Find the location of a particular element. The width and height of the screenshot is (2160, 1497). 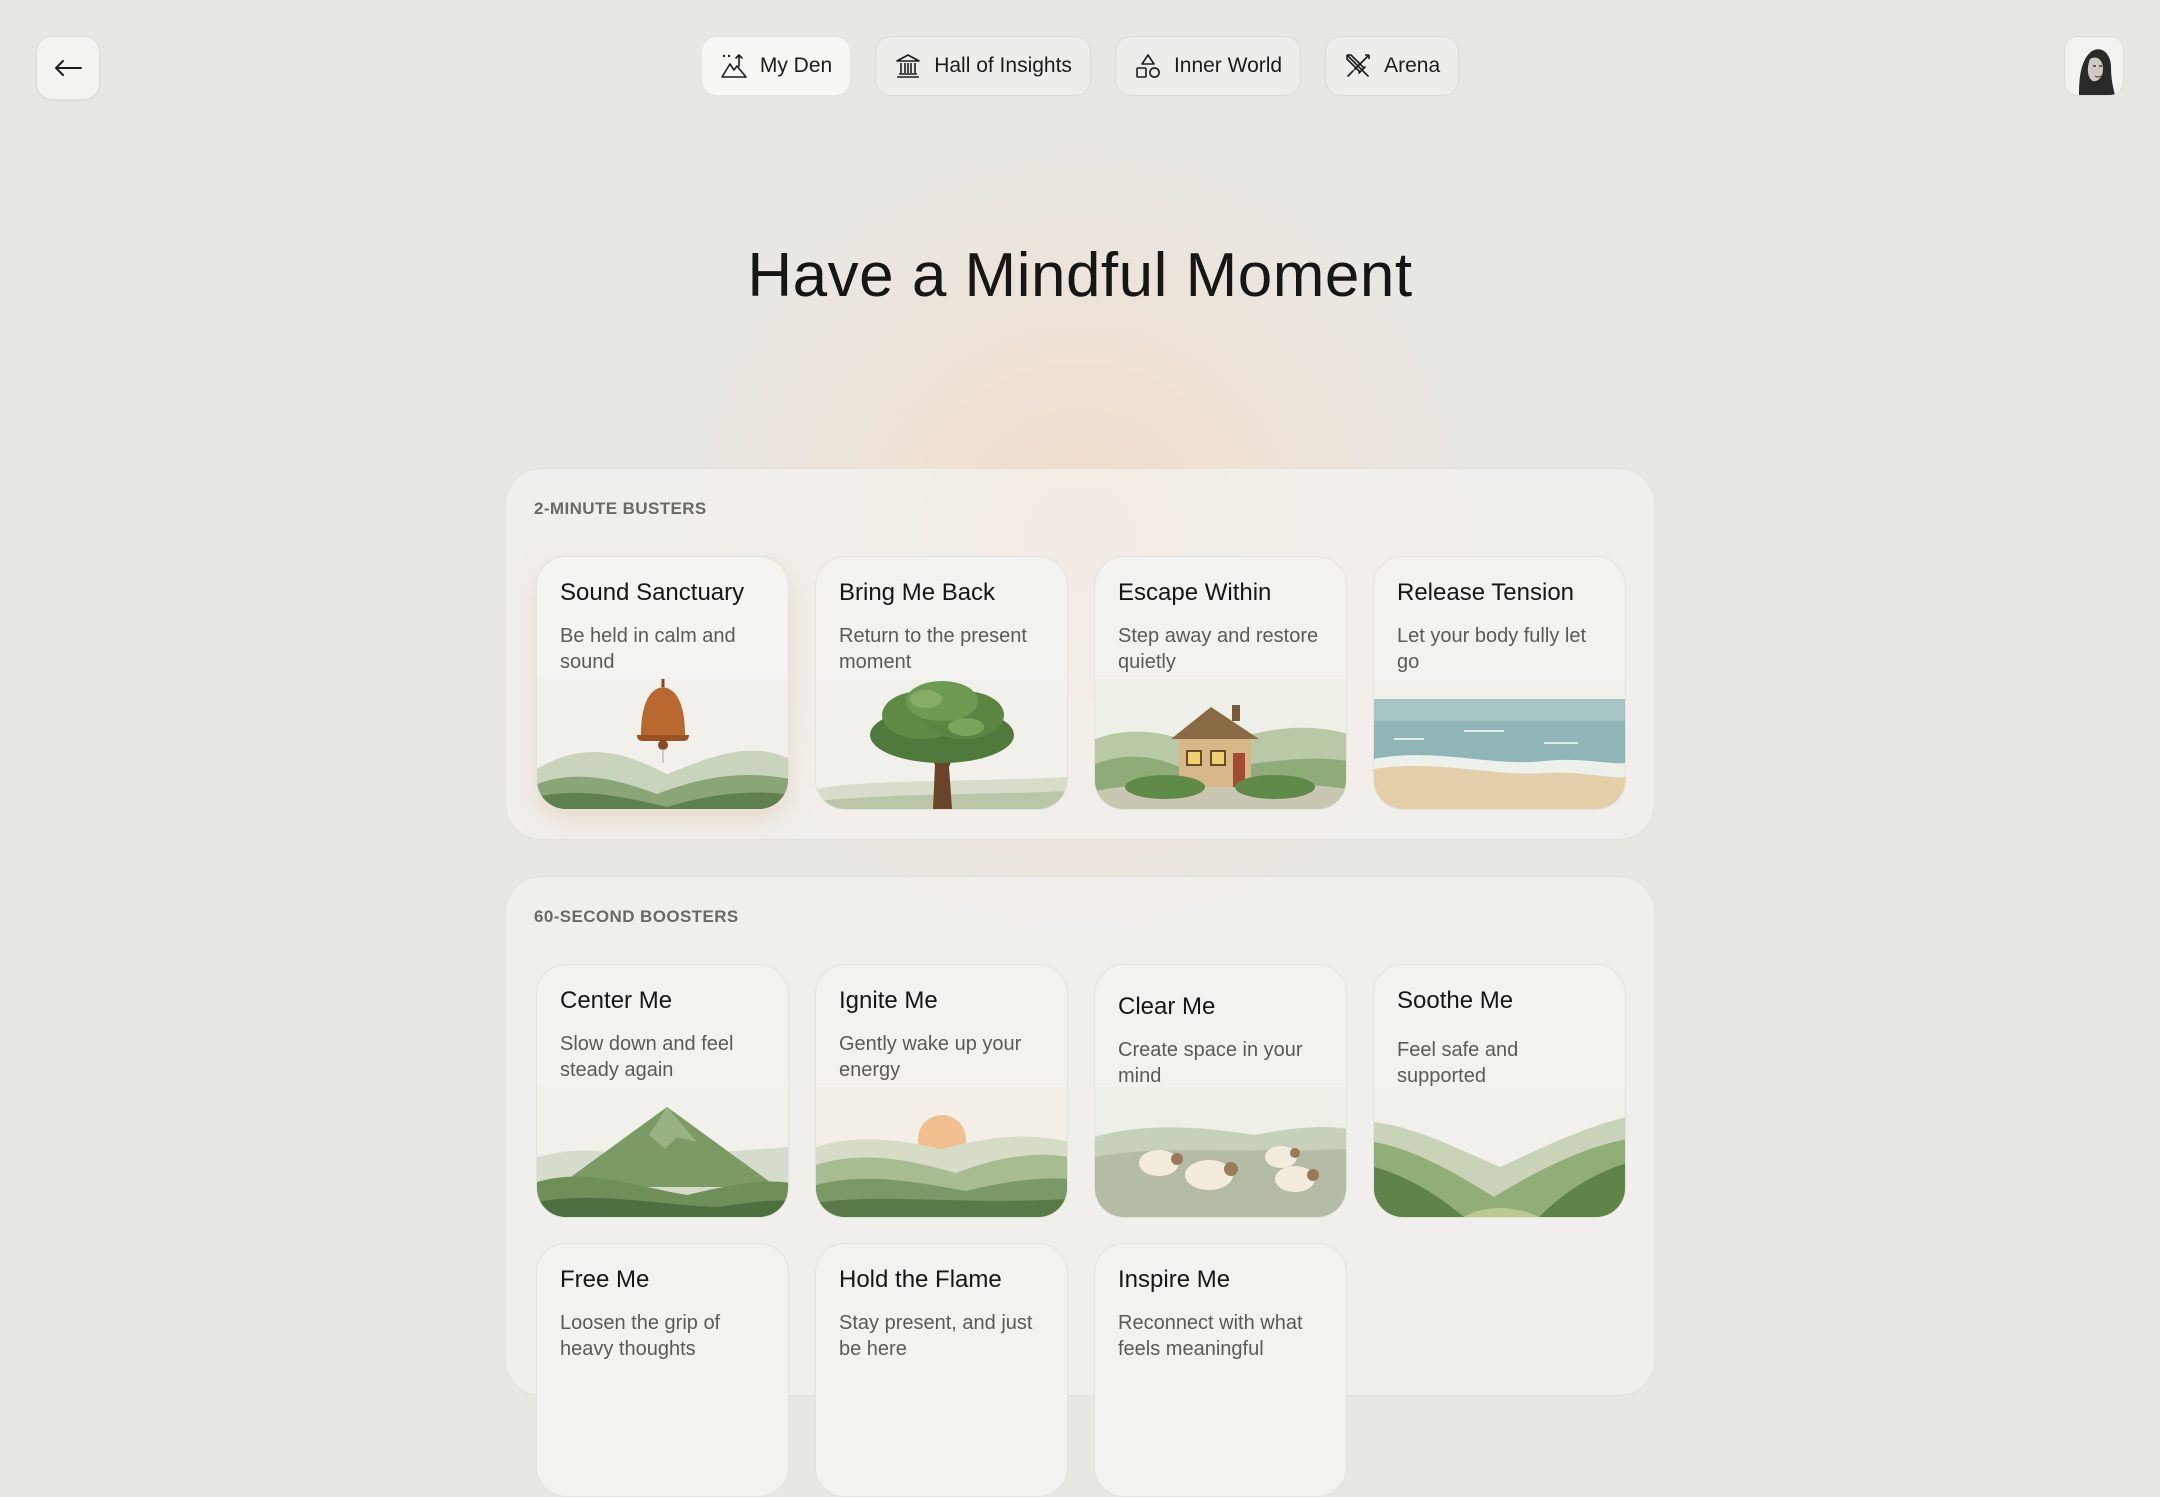

valley-illustration is located at coordinates (1499, 1152).